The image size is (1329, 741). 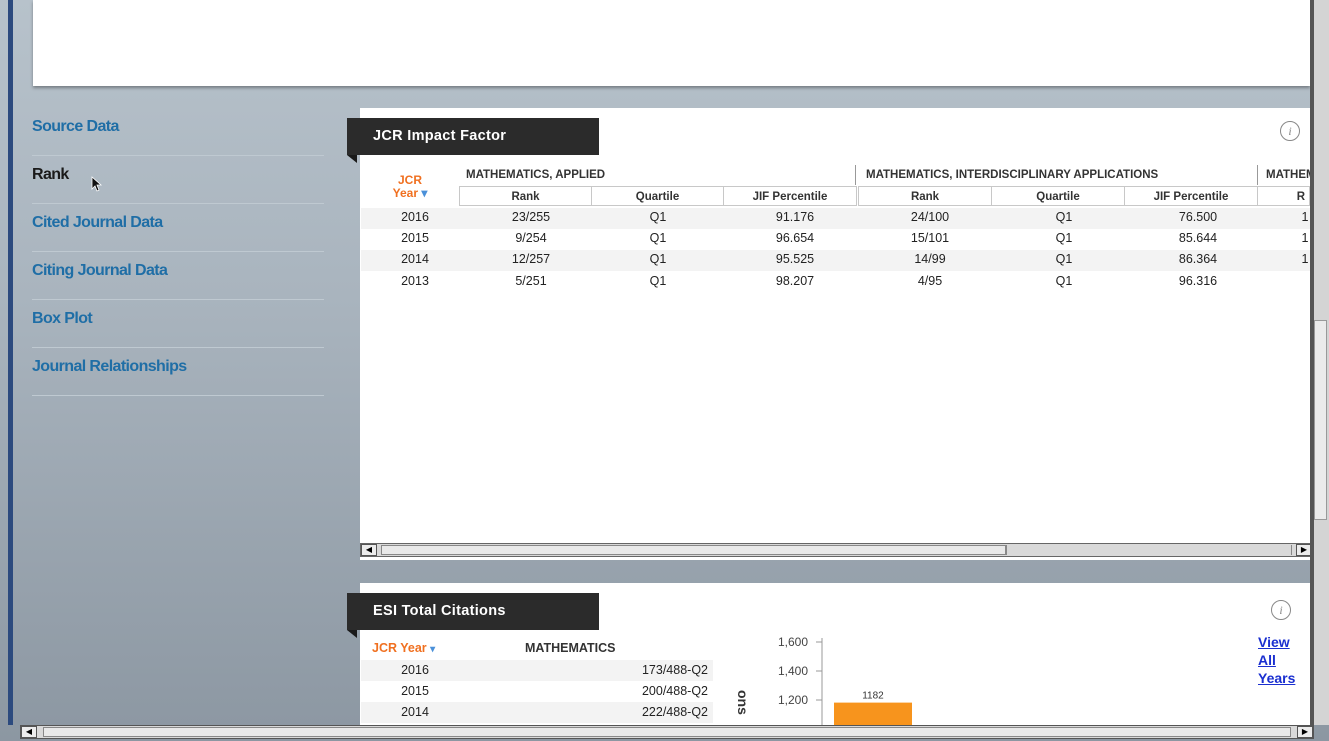 I want to click on sidebar-item-citing-journal-data: Citing Journal Data, so click(x=178, y=276).